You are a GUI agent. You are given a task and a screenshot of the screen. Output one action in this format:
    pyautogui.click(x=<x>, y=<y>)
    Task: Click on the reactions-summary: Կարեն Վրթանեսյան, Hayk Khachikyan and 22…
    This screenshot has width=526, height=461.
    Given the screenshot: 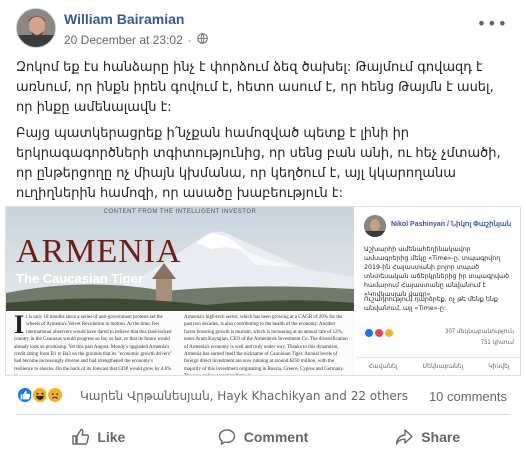 What is the action you would take?
    pyautogui.click(x=263, y=396)
    